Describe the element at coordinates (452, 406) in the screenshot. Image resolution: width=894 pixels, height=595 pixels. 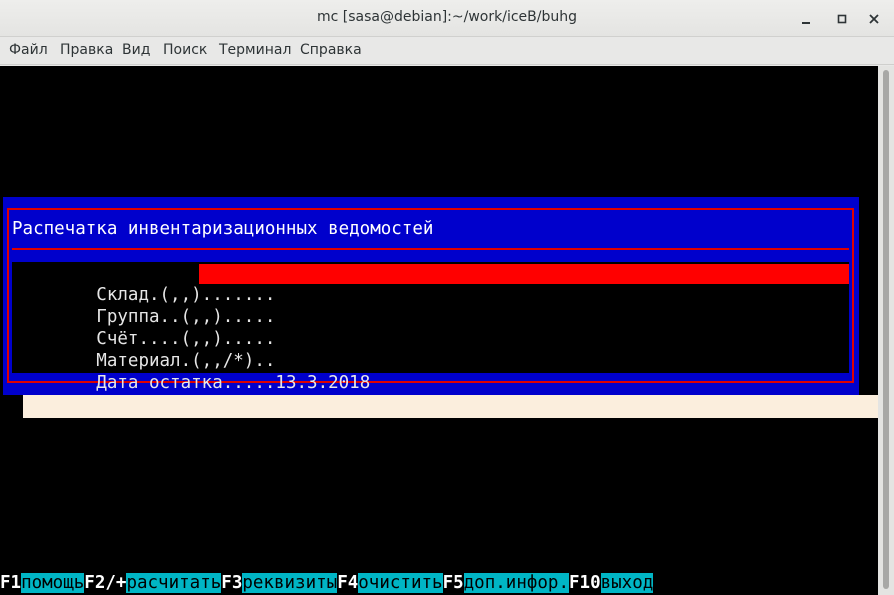
I see `dialog-shadow` at that location.